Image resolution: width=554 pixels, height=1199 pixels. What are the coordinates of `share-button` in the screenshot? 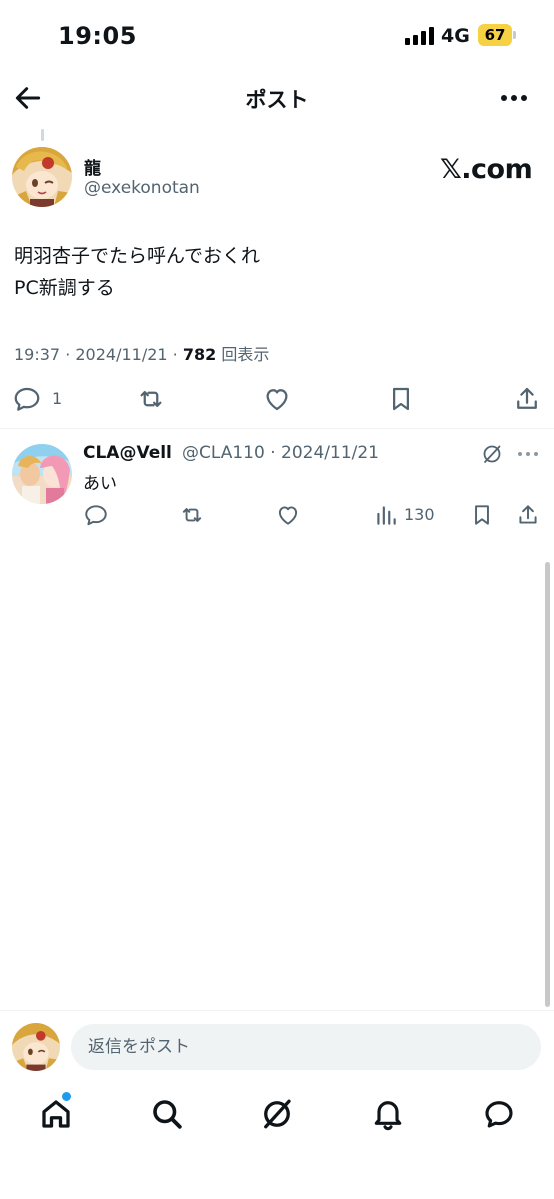 It's located at (527, 399).